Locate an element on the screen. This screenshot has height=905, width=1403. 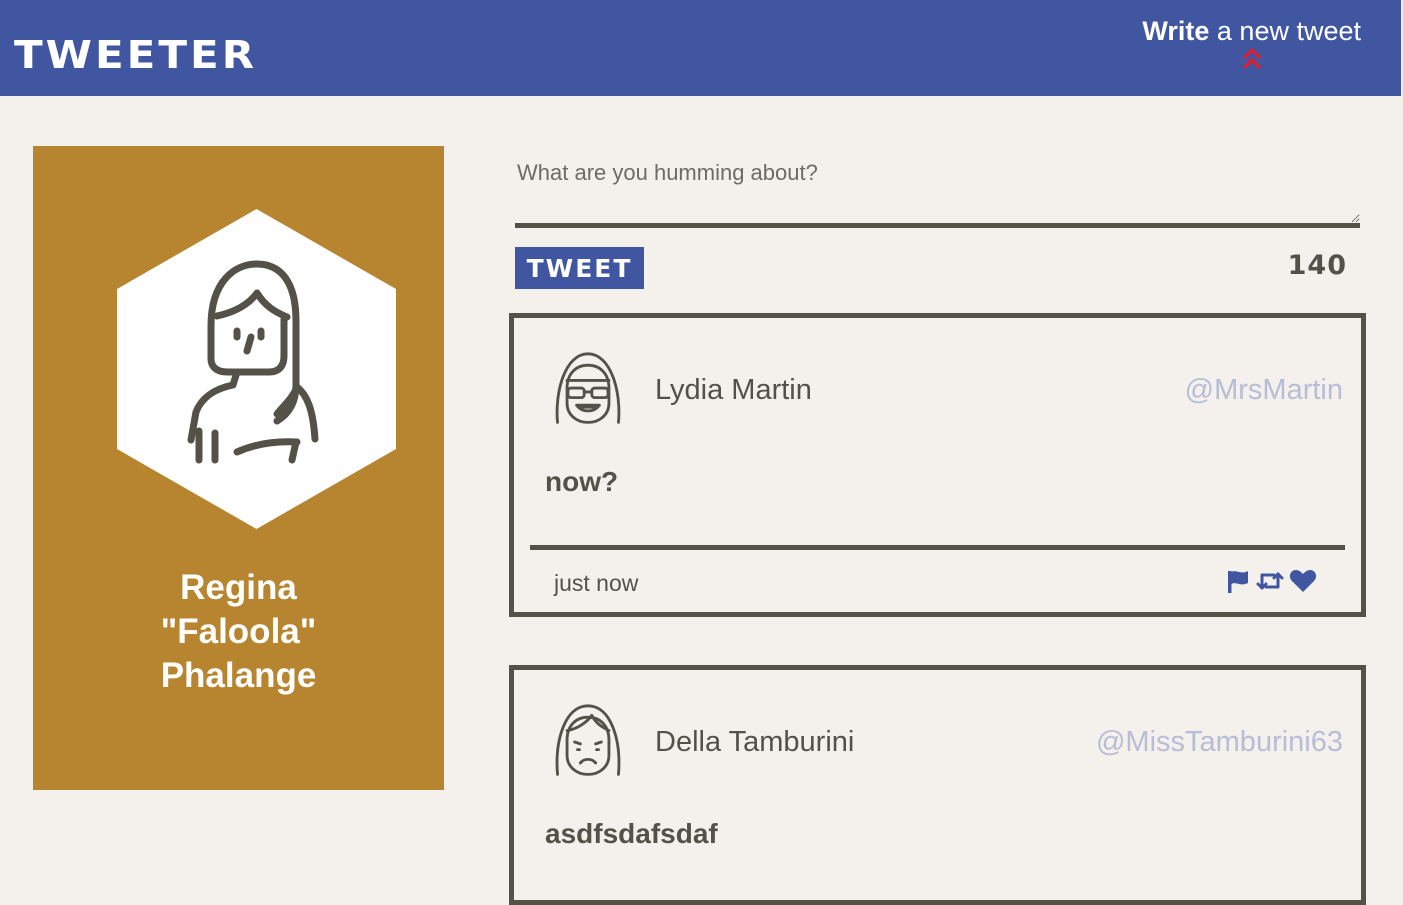
retweet-icon is located at coordinates (1270, 581).